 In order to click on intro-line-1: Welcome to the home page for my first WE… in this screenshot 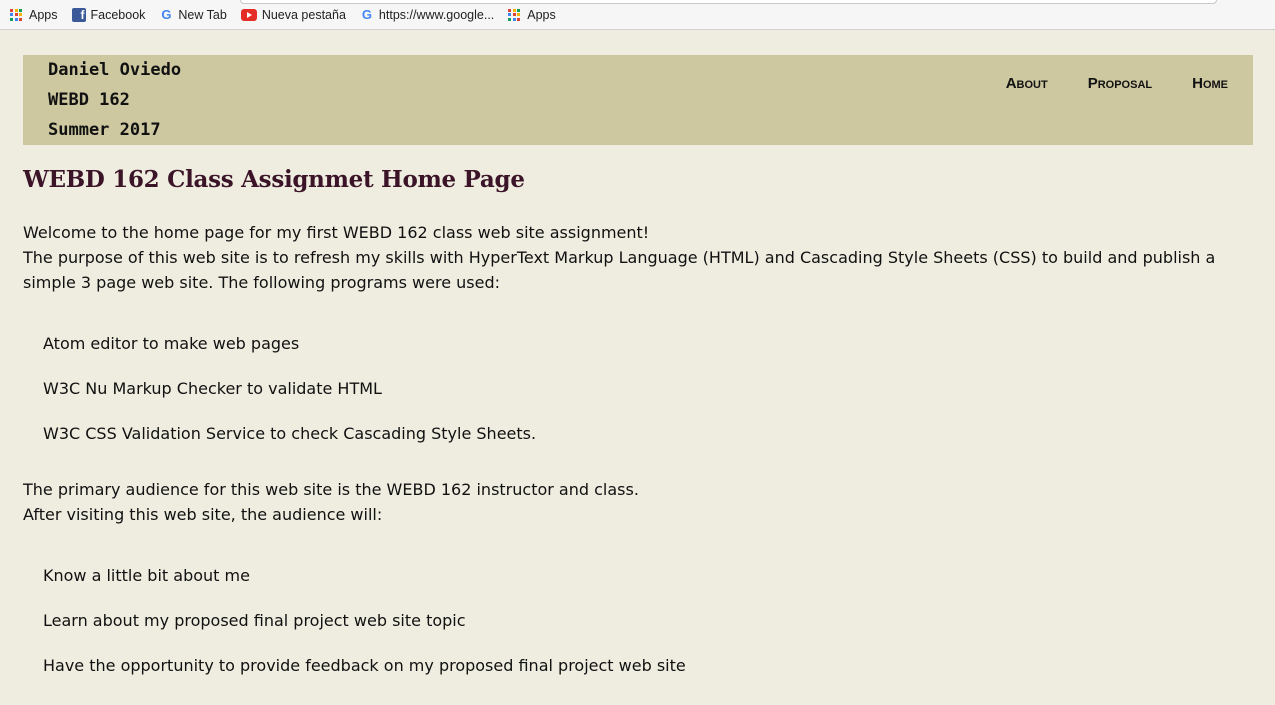, I will do `click(336, 232)`.